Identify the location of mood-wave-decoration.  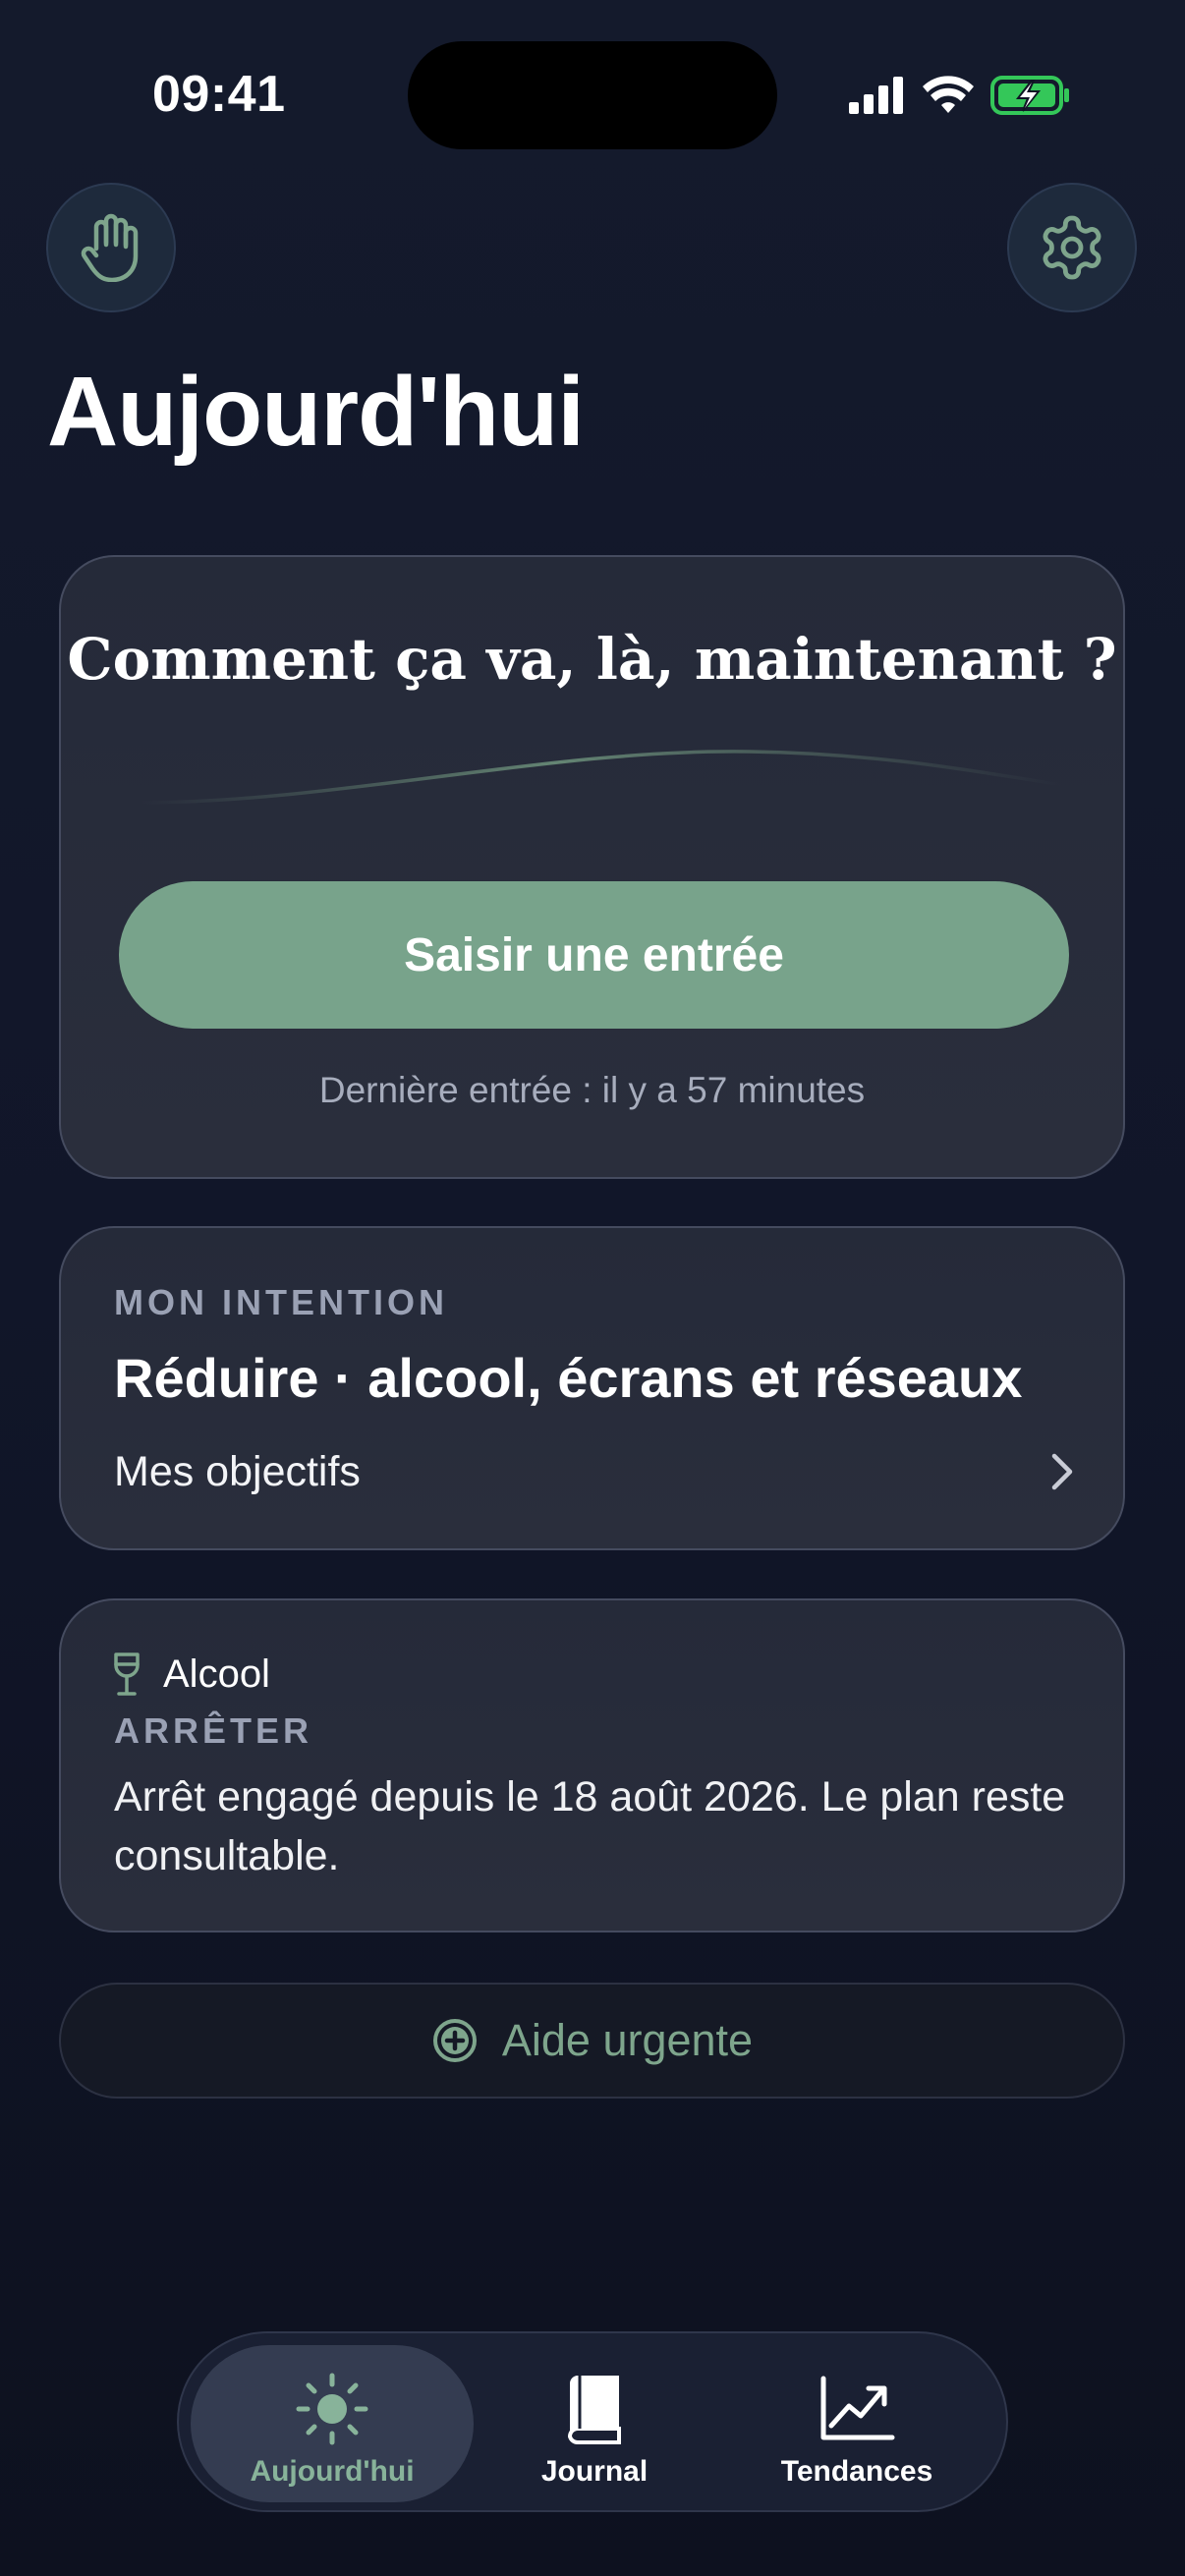
(602, 777).